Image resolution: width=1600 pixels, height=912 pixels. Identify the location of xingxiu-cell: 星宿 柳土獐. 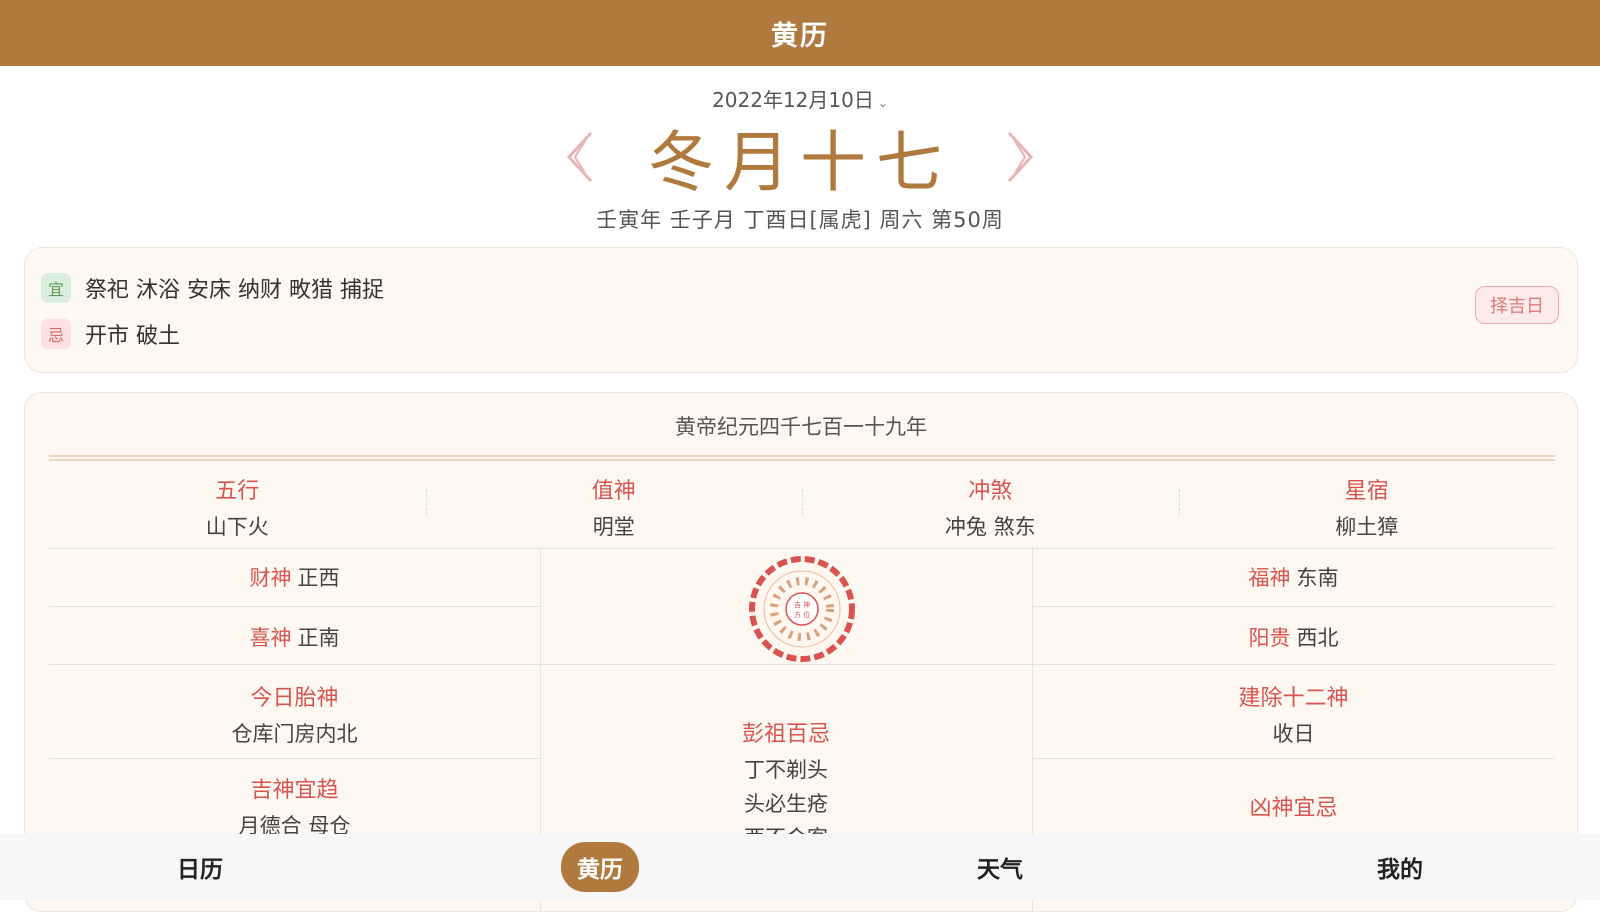
(1367, 507).